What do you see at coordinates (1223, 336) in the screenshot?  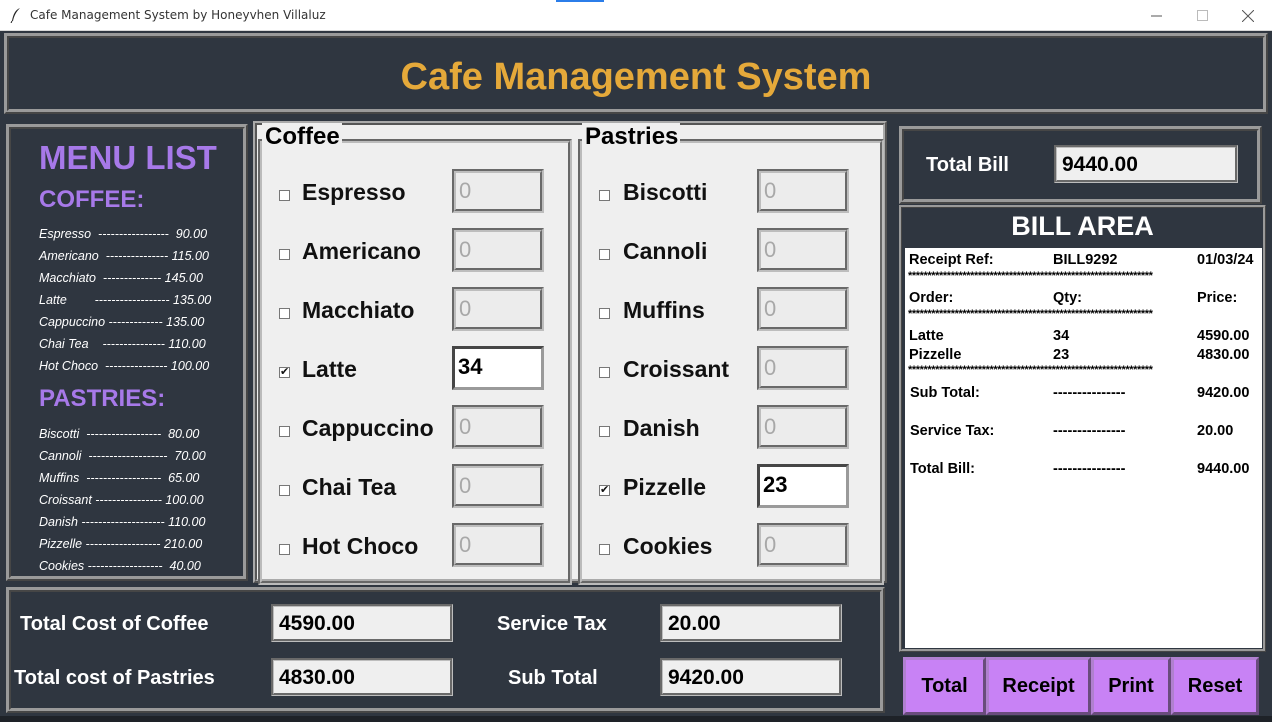 I see `receipt-line-price: 4590.00` at bounding box center [1223, 336].